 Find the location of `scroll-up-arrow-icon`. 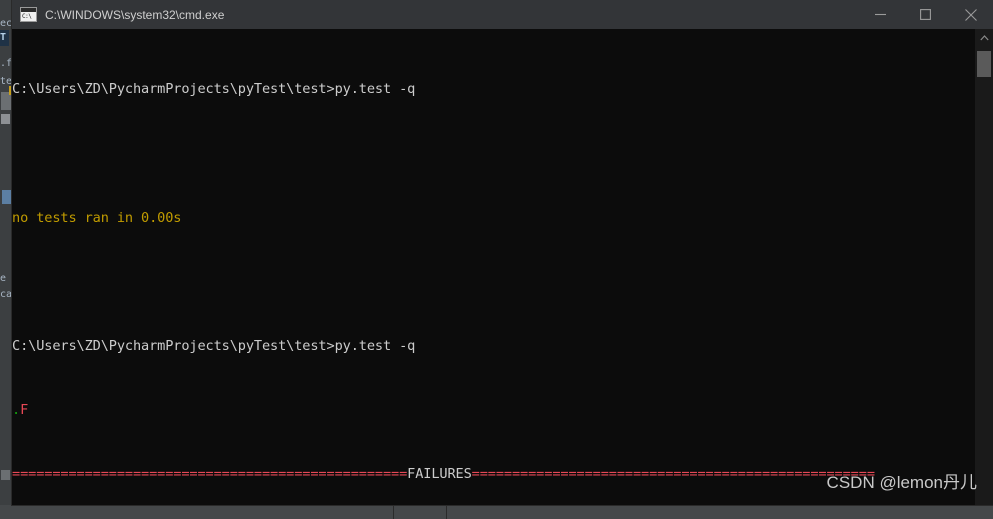

scroll-up-arrow-icon is located at coordinates (984, 38).